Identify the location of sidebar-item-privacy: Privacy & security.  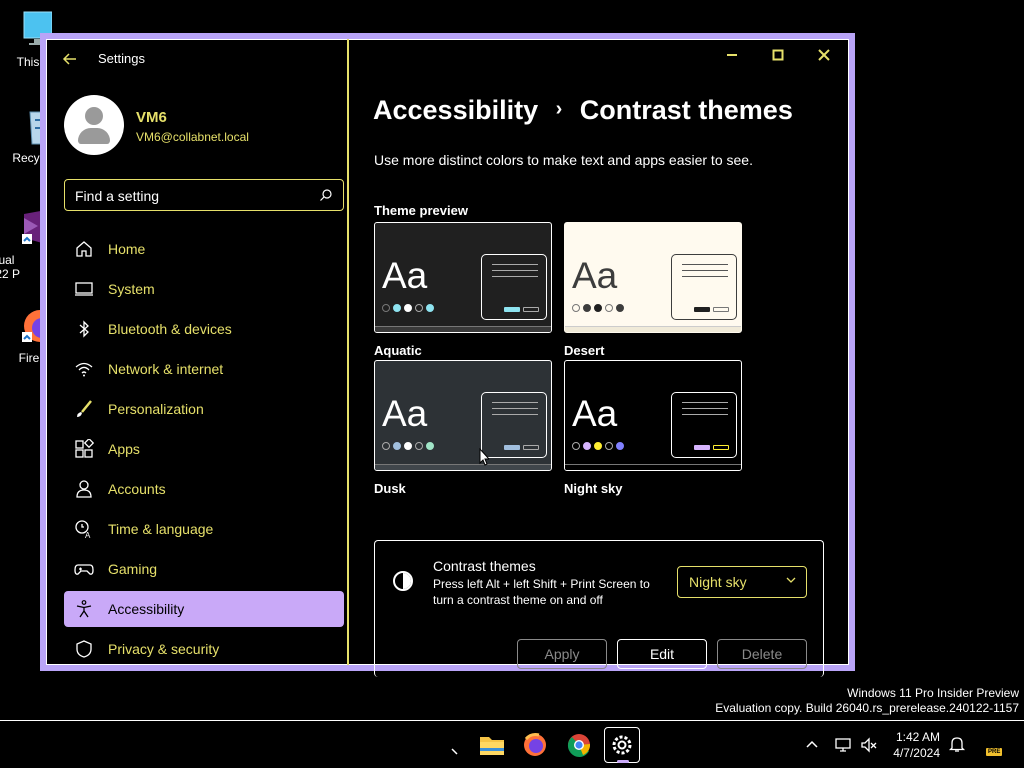
(204, 649).